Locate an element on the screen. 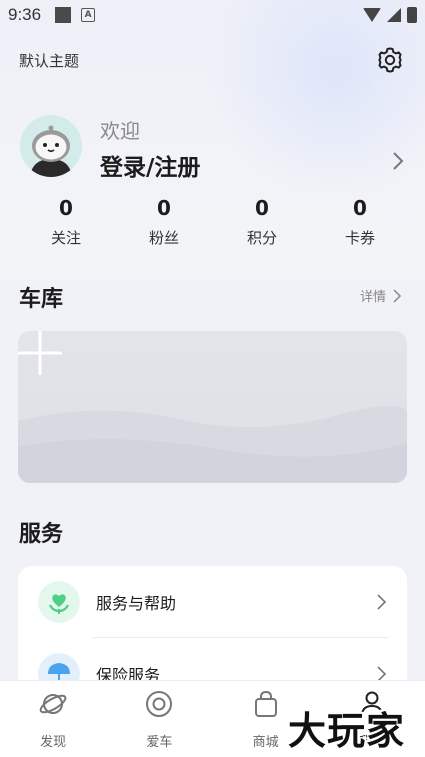 The width and height of the screenshot is (425, 757). stat-following: 0 关注 is located at coordinates (66, 221).